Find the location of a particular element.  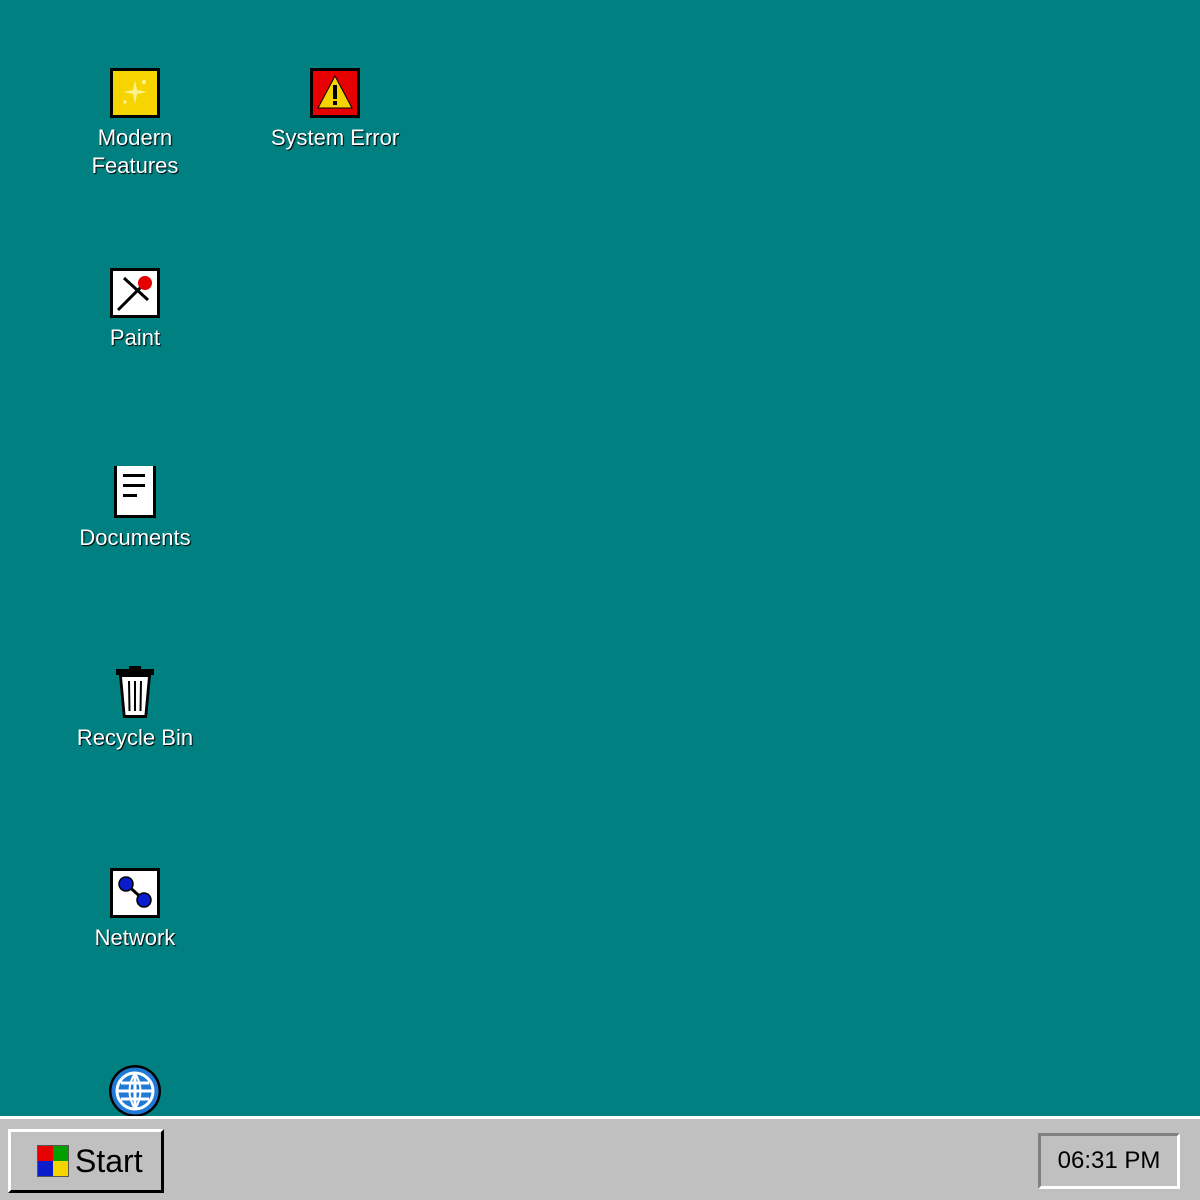

desktop-icon-label: Documents is located at coordinates (135, 537).